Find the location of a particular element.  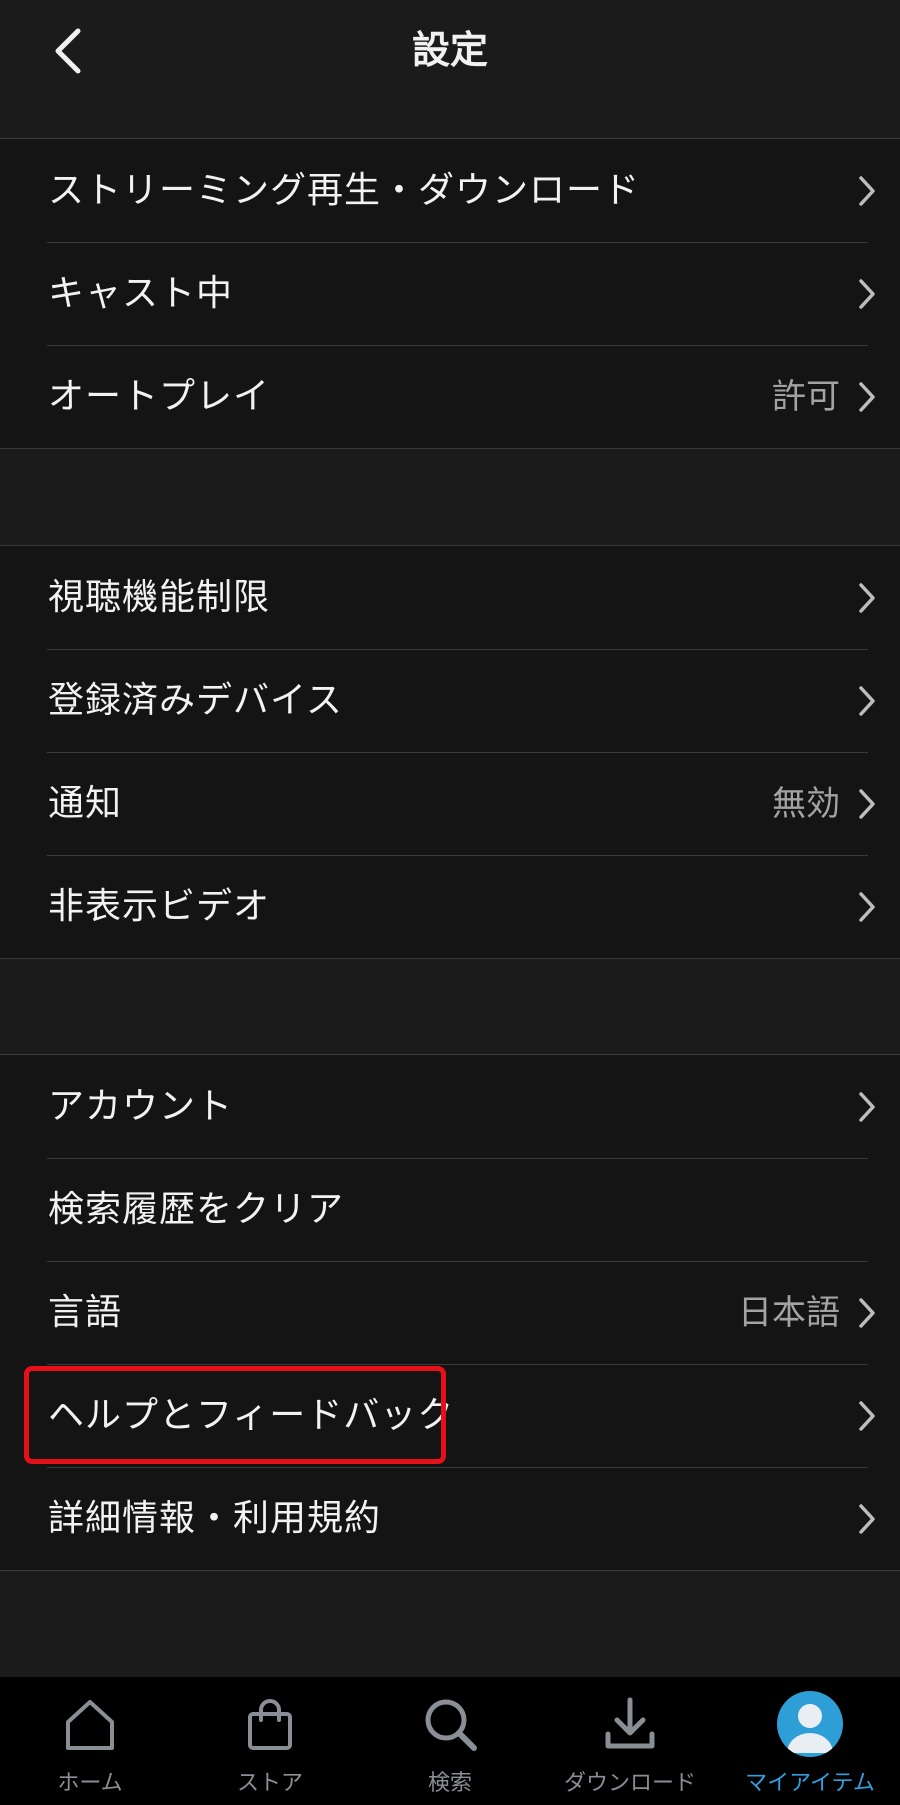

settings-row-casting: キャスト中 is located at coordinates (450, 293).